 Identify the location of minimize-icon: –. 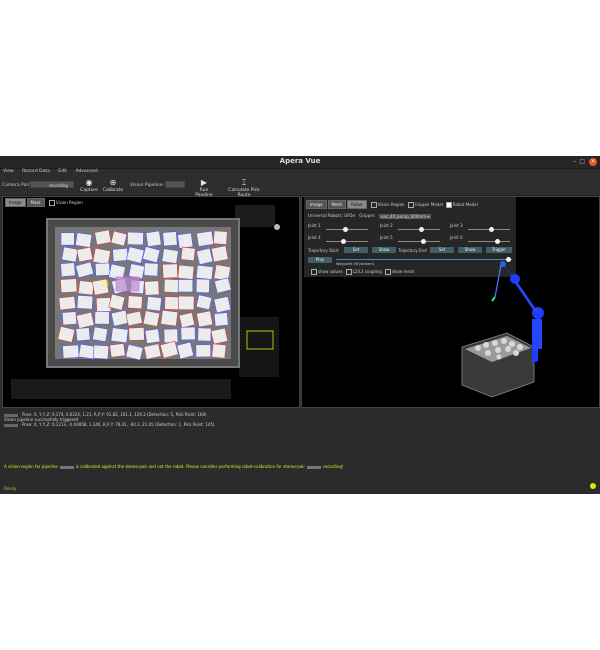
(574, 161).